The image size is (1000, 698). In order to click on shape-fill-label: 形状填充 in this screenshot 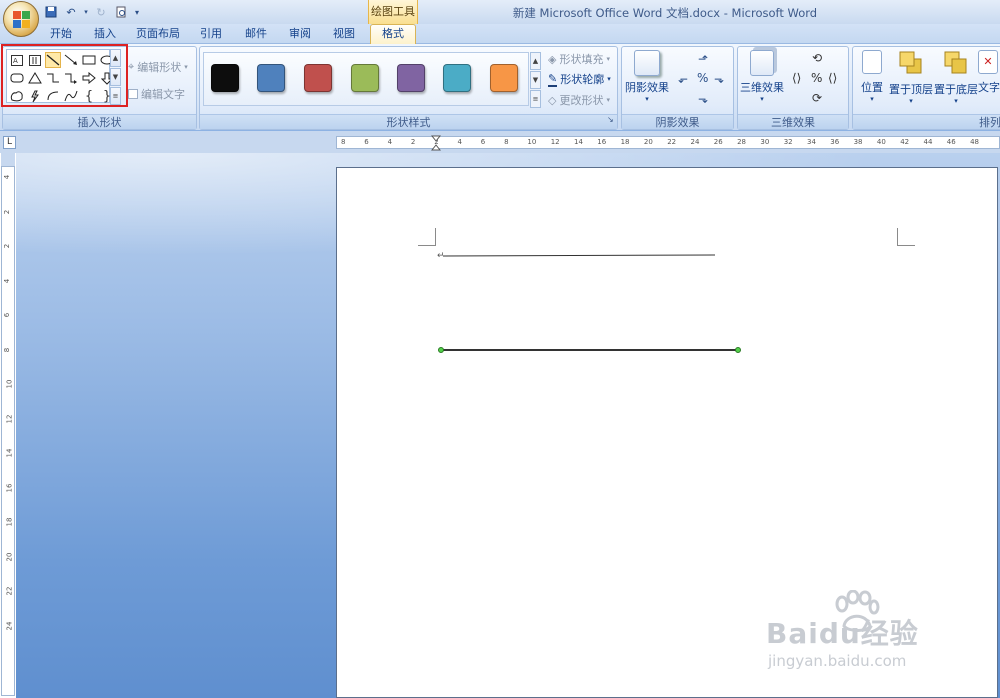, I will do `click(581, 59)`.